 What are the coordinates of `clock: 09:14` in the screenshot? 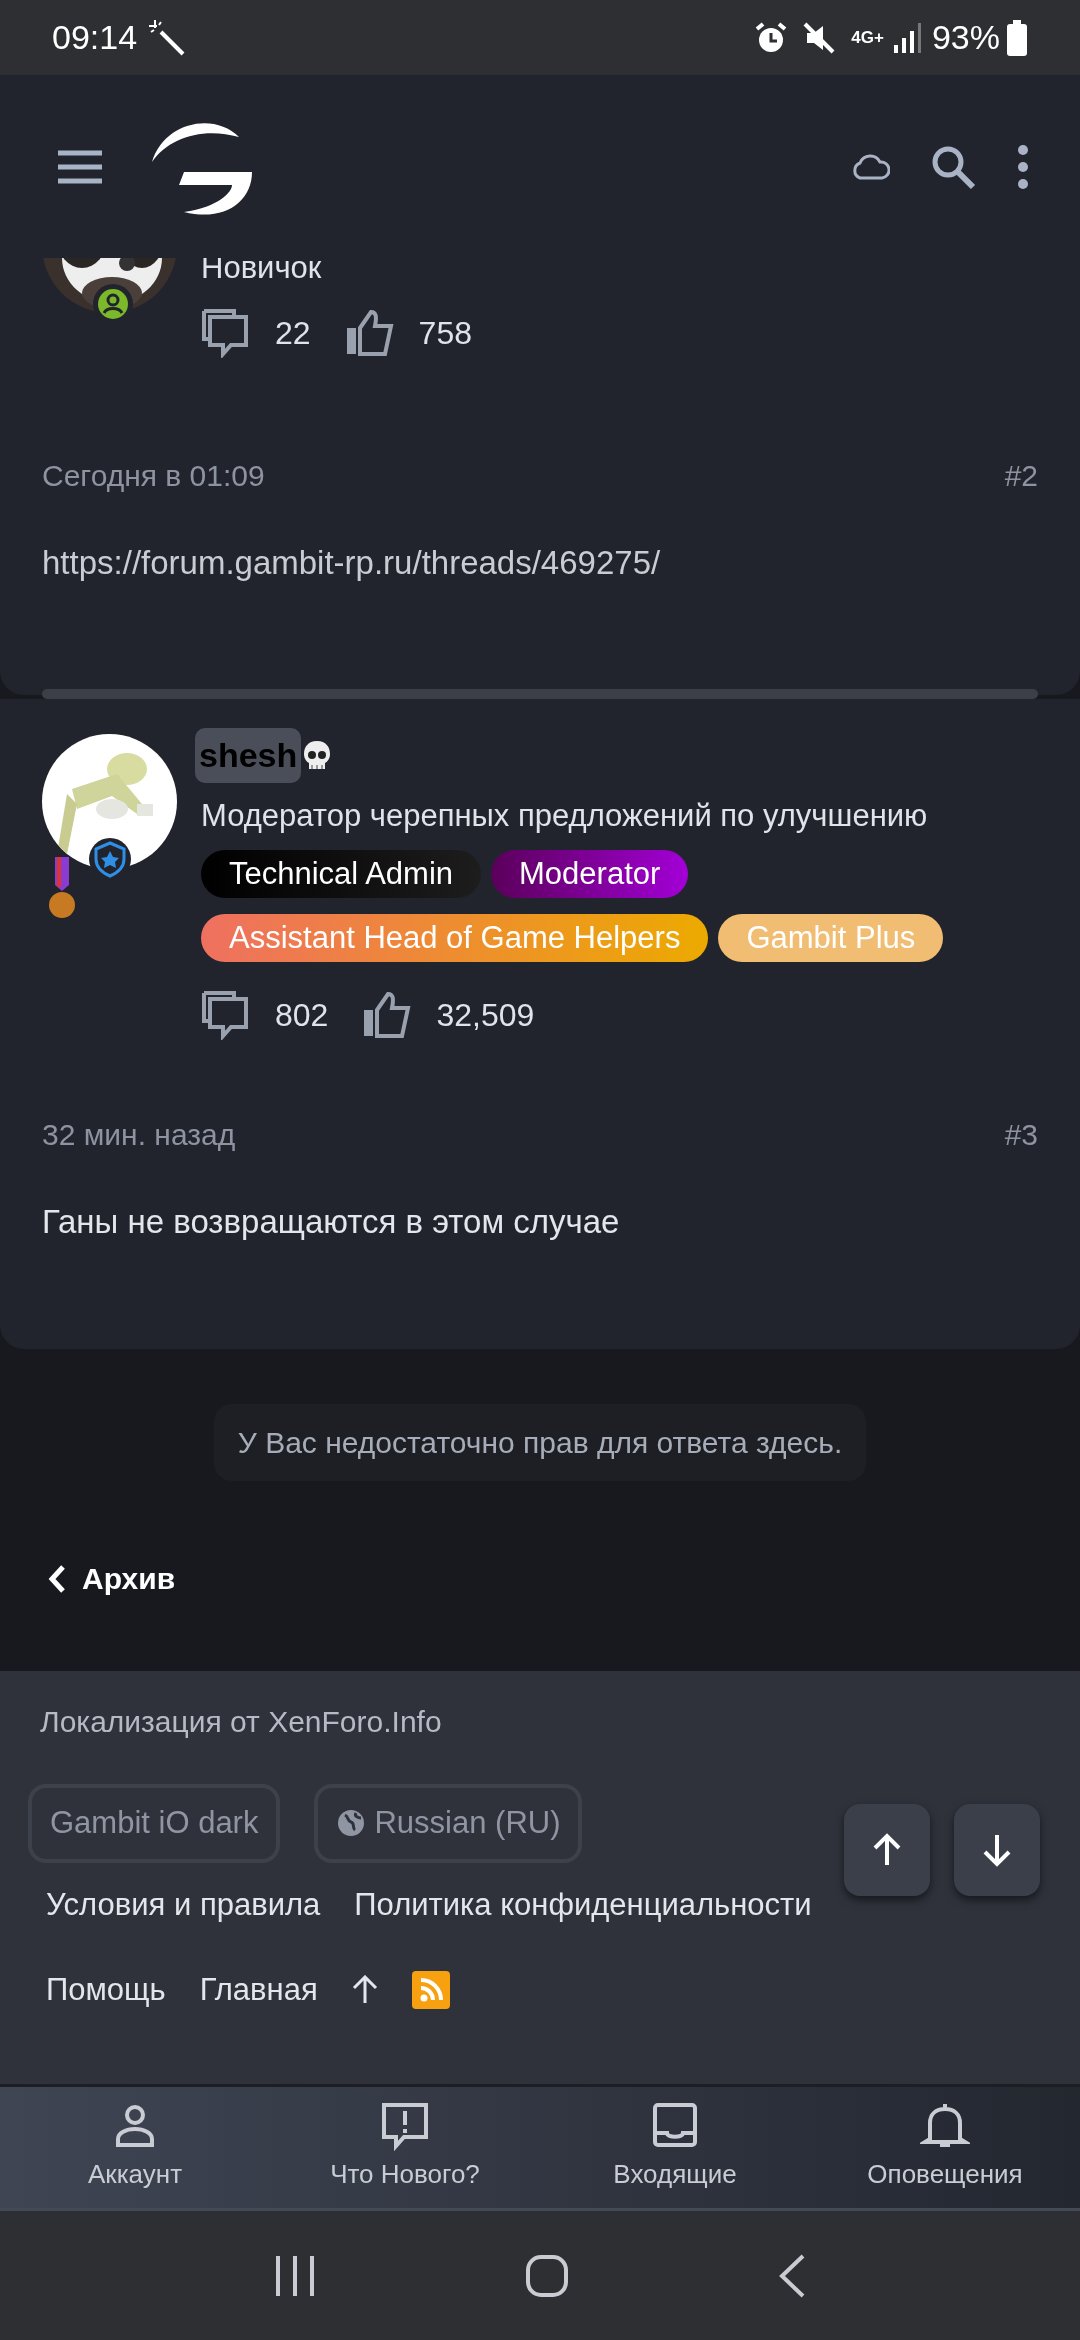 It's located at (95, 37).